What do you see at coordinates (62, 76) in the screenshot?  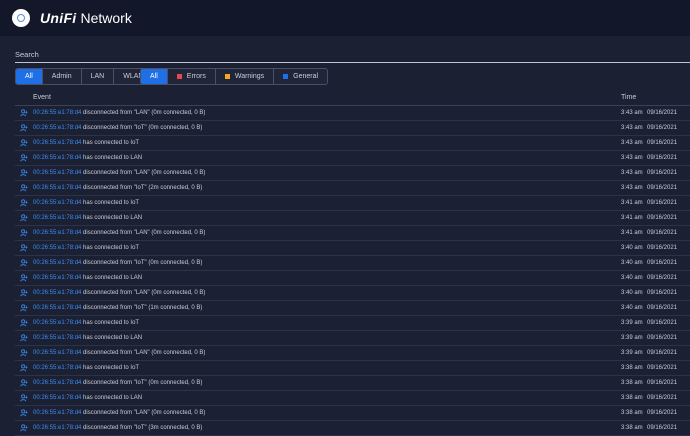 I see `filter-admin: Admin` at bounding box center [62, 76].